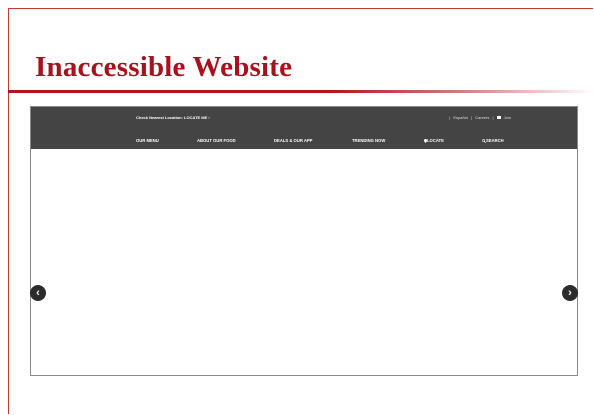 The height and width of the screenshot is (415, 594). I want to click on carousel-next-button: ›, so click(570, 293).